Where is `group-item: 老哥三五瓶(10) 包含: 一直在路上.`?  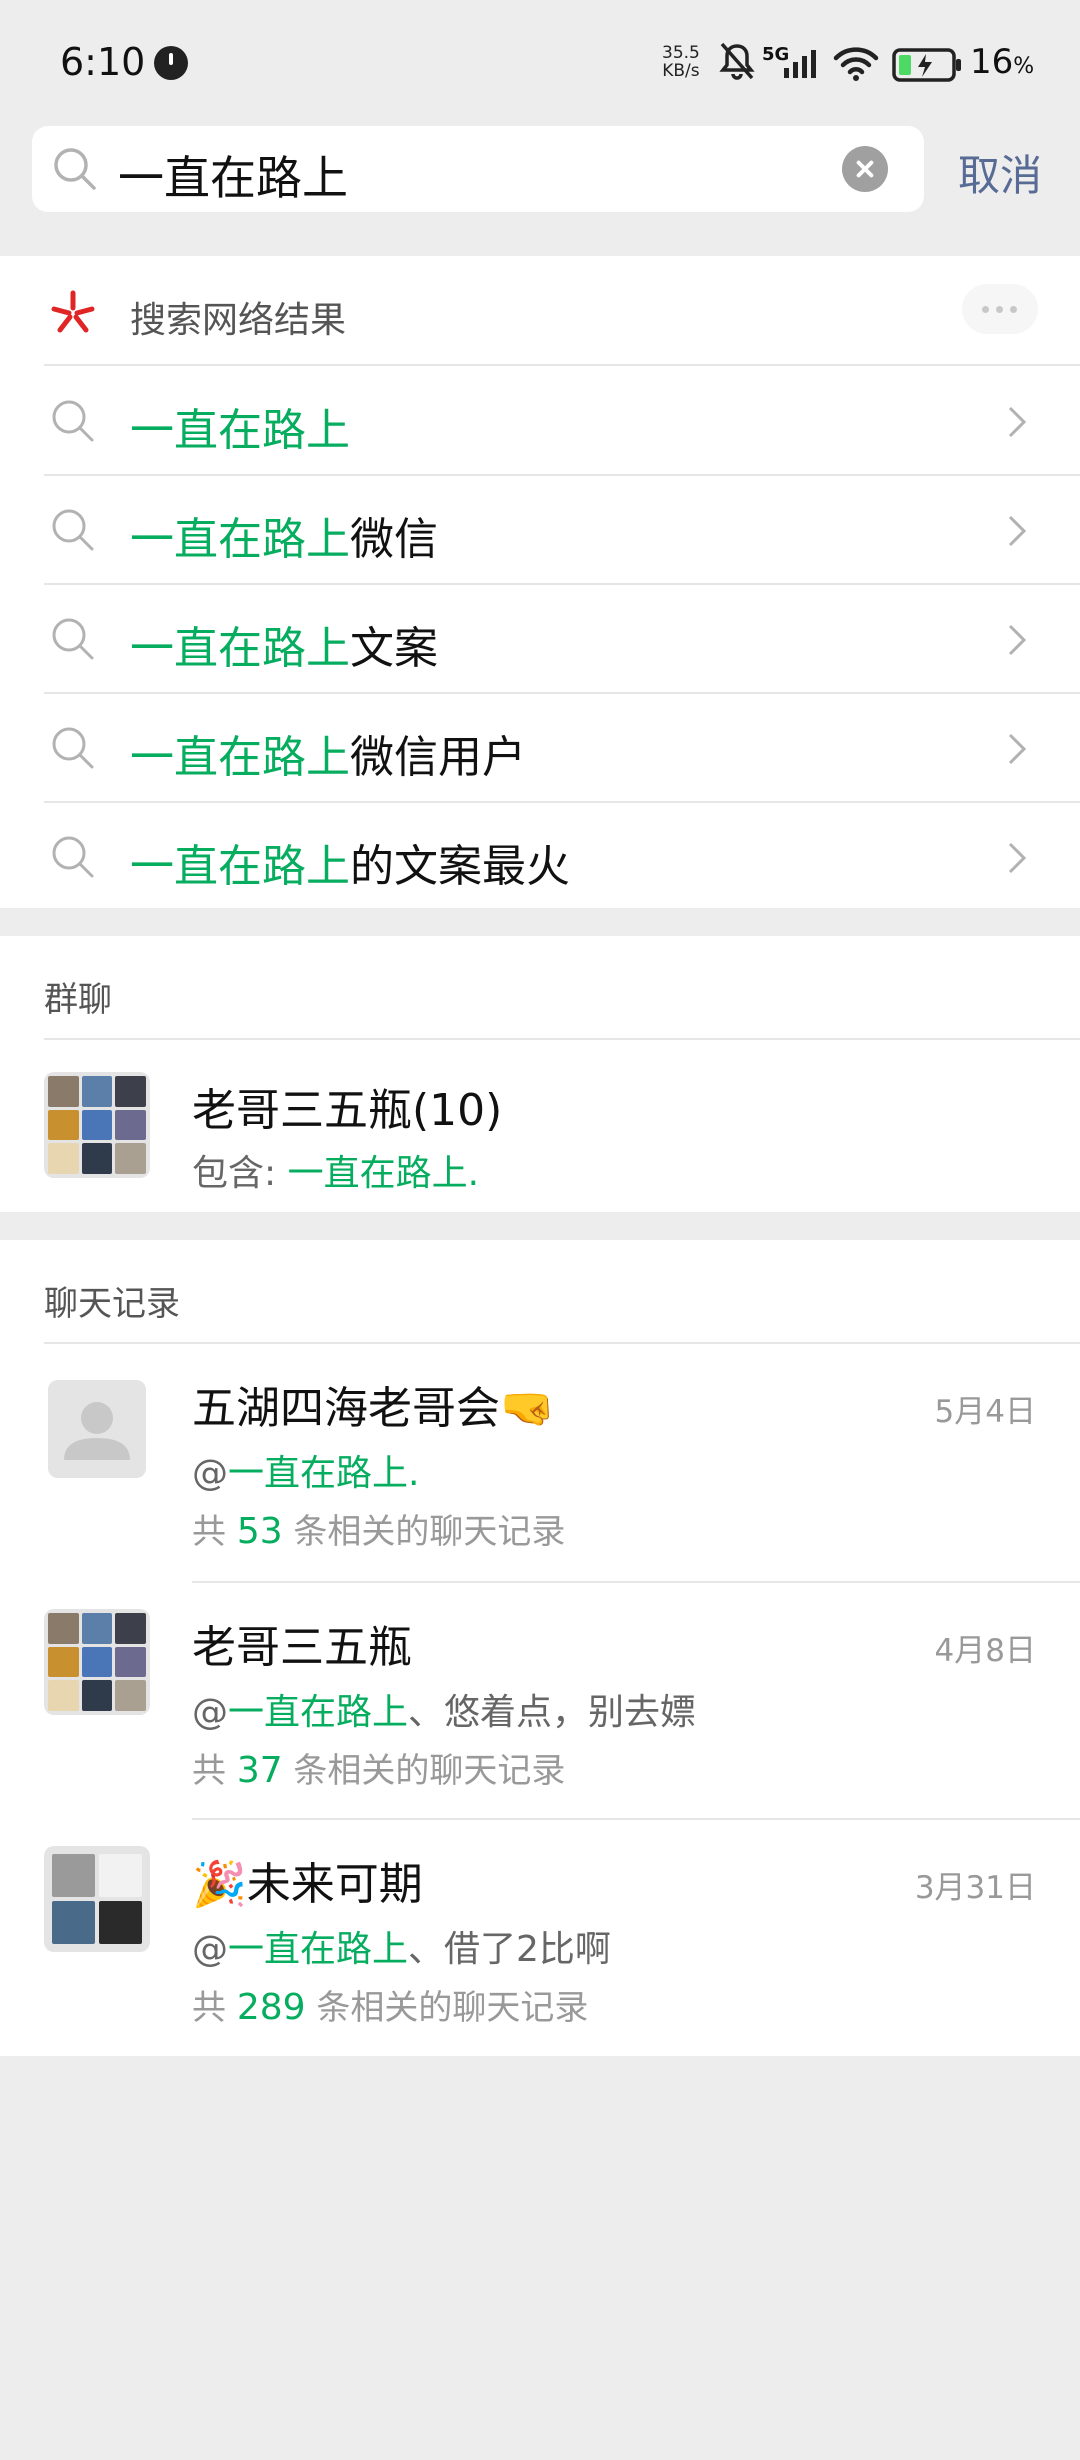 group-item: 老哥三五瓶(10) 包含: 一直在路上. is located at coordinates (540, 1126).